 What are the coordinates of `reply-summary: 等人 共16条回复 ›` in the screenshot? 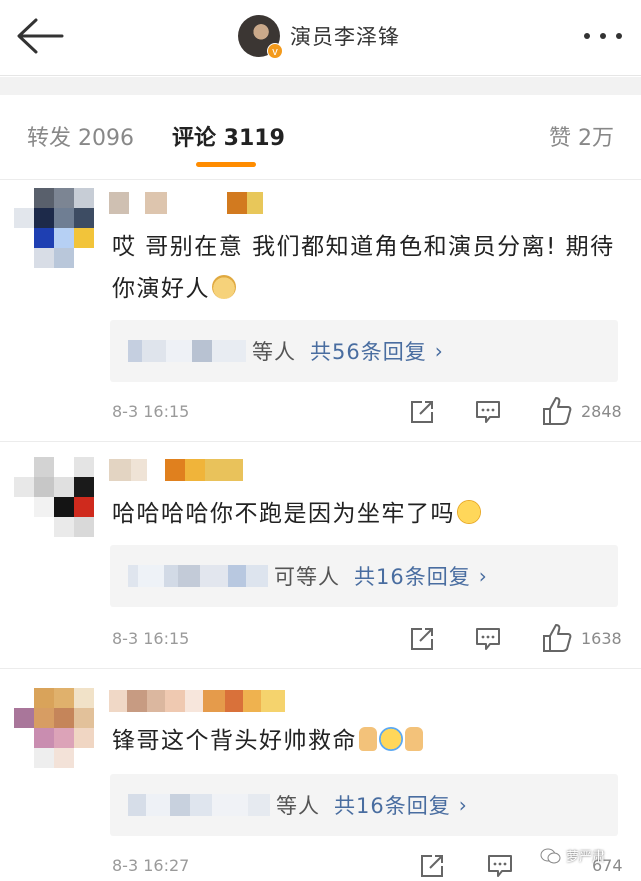 It's located at (364, 805).